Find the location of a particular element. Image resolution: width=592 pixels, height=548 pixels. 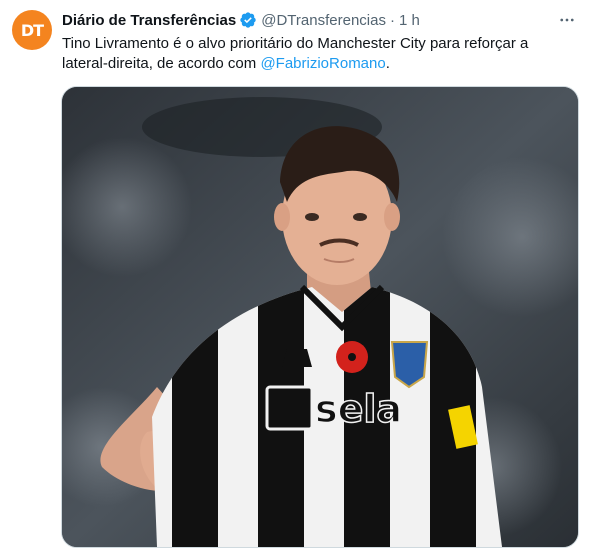

avatar-monogram: DT is located at coordinates (32, 30).